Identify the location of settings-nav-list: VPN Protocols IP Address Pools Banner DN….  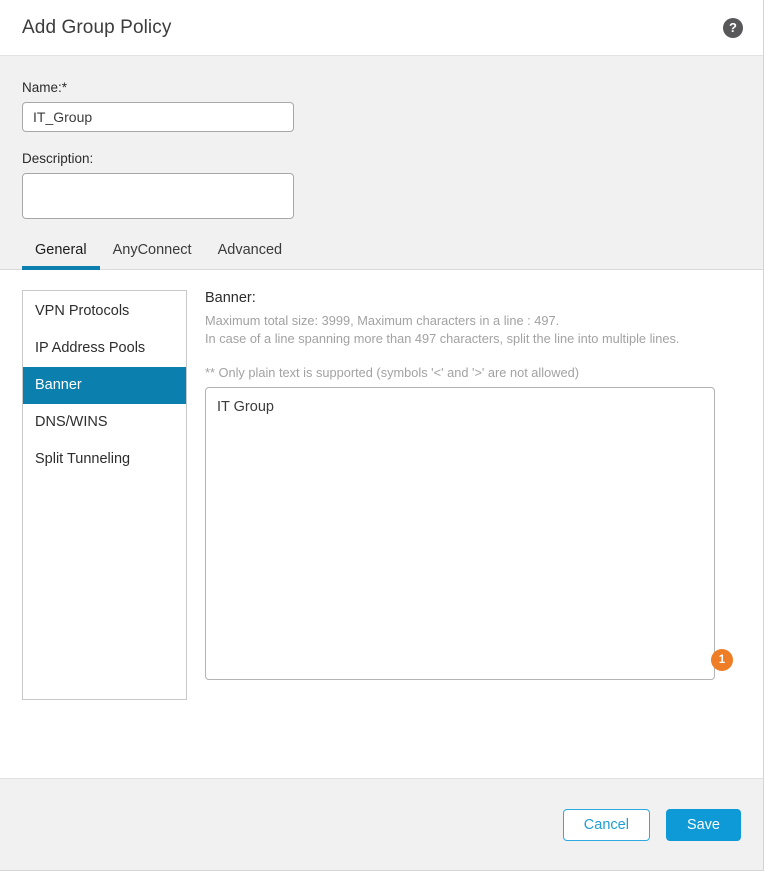
(104, 495).